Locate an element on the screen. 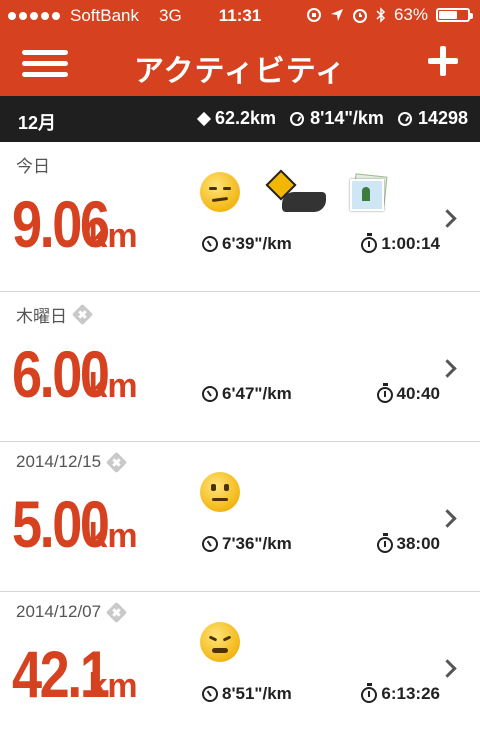  tired-face-icon is located at coordinates (220, 642).